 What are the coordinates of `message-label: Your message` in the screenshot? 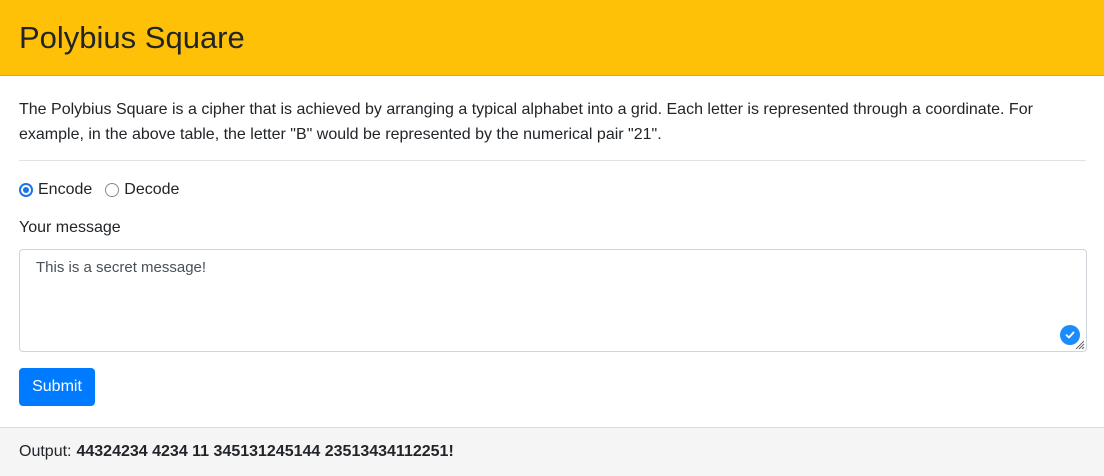 It's located at (70, 227).